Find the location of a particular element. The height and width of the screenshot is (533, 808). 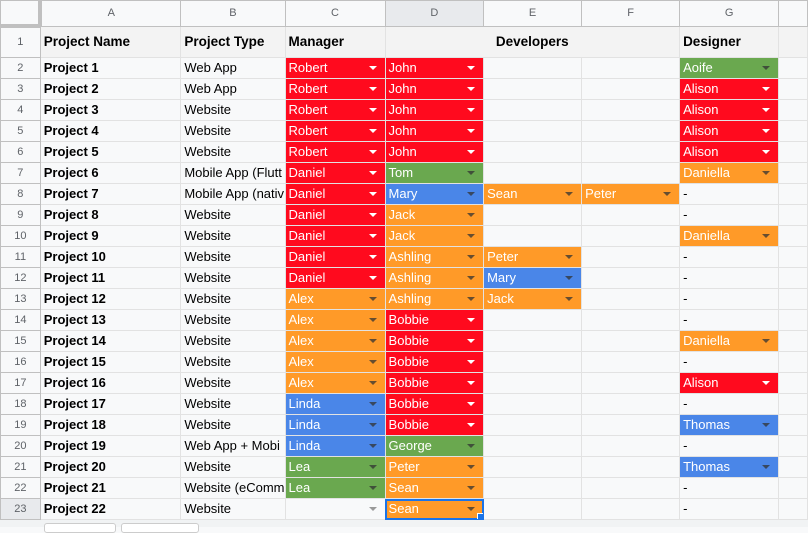

project-name-cell: Project 8 is located at coordinates (110, 215).